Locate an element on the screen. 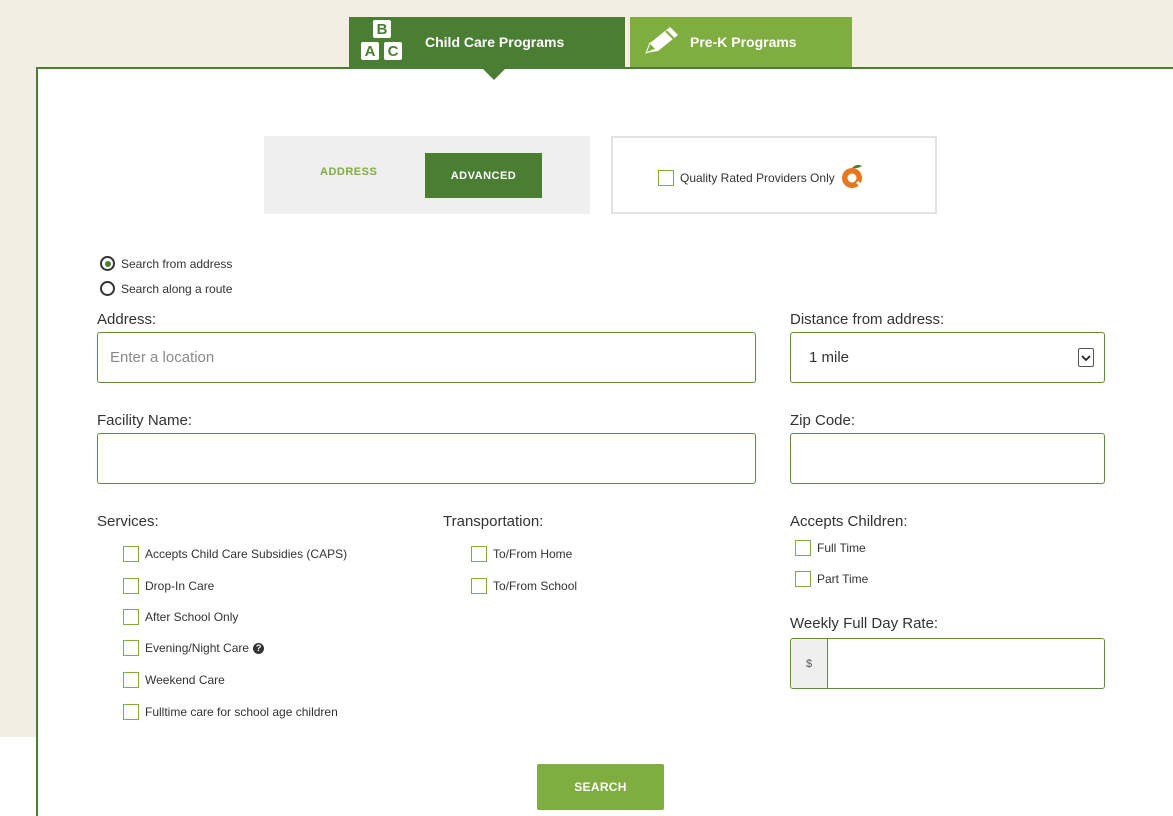 This screenshot has width=1173, height=816. quality-rated-checkbox is located at coordinates (666, 177).